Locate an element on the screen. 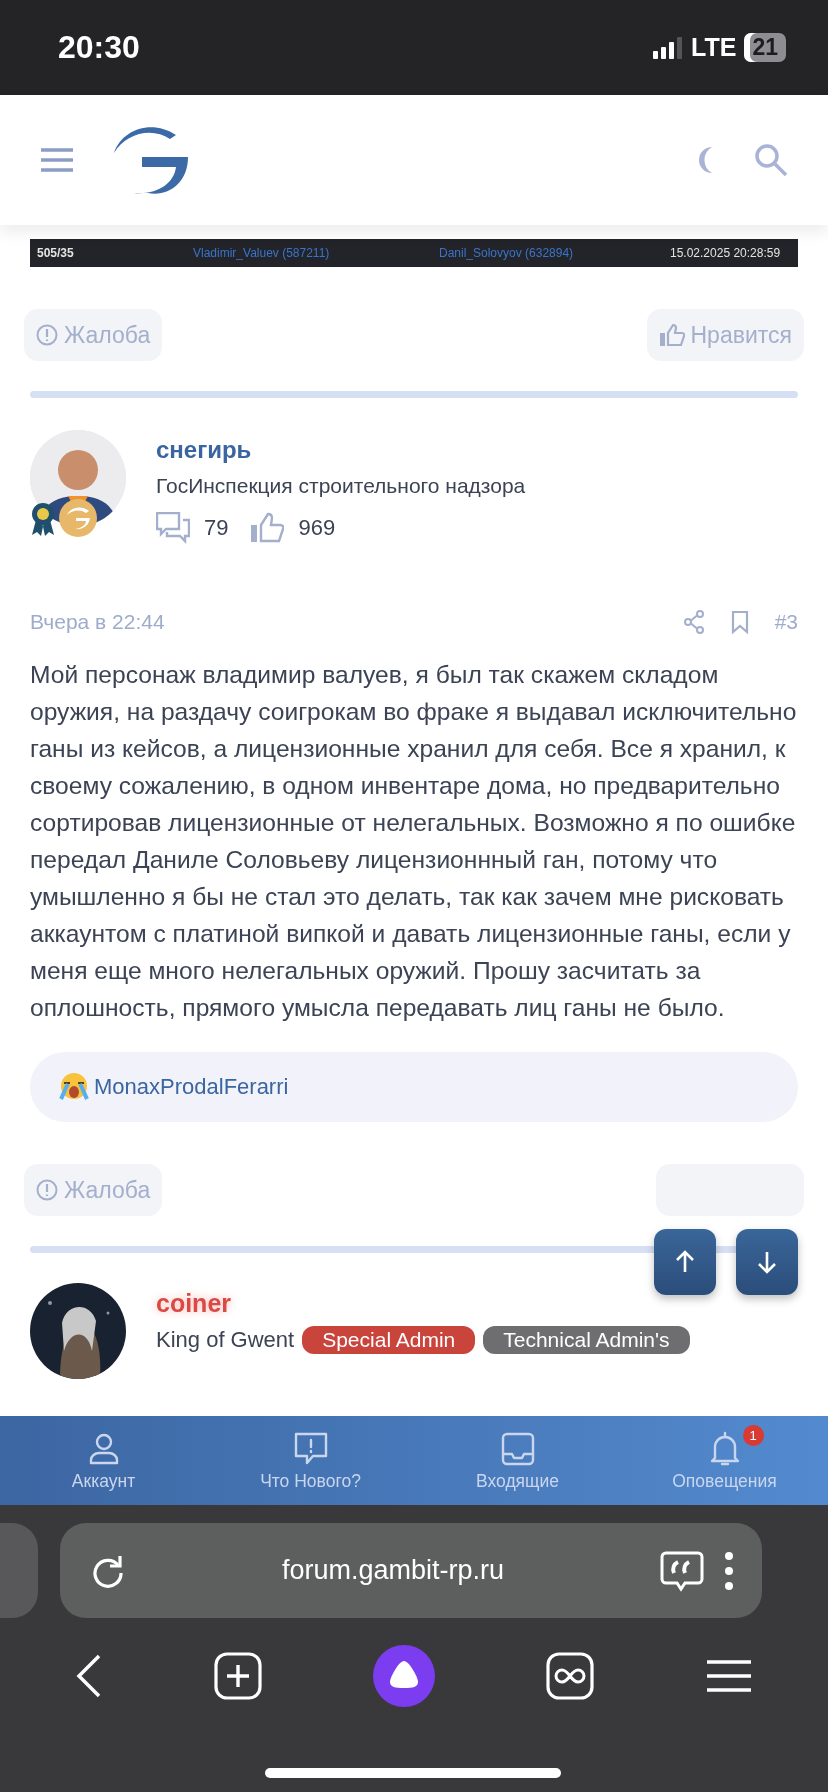 The height and width of the screenshot is (1792, 828). address-bar: forum.gambit-rp.ru is located at coordinates (411, 1570).